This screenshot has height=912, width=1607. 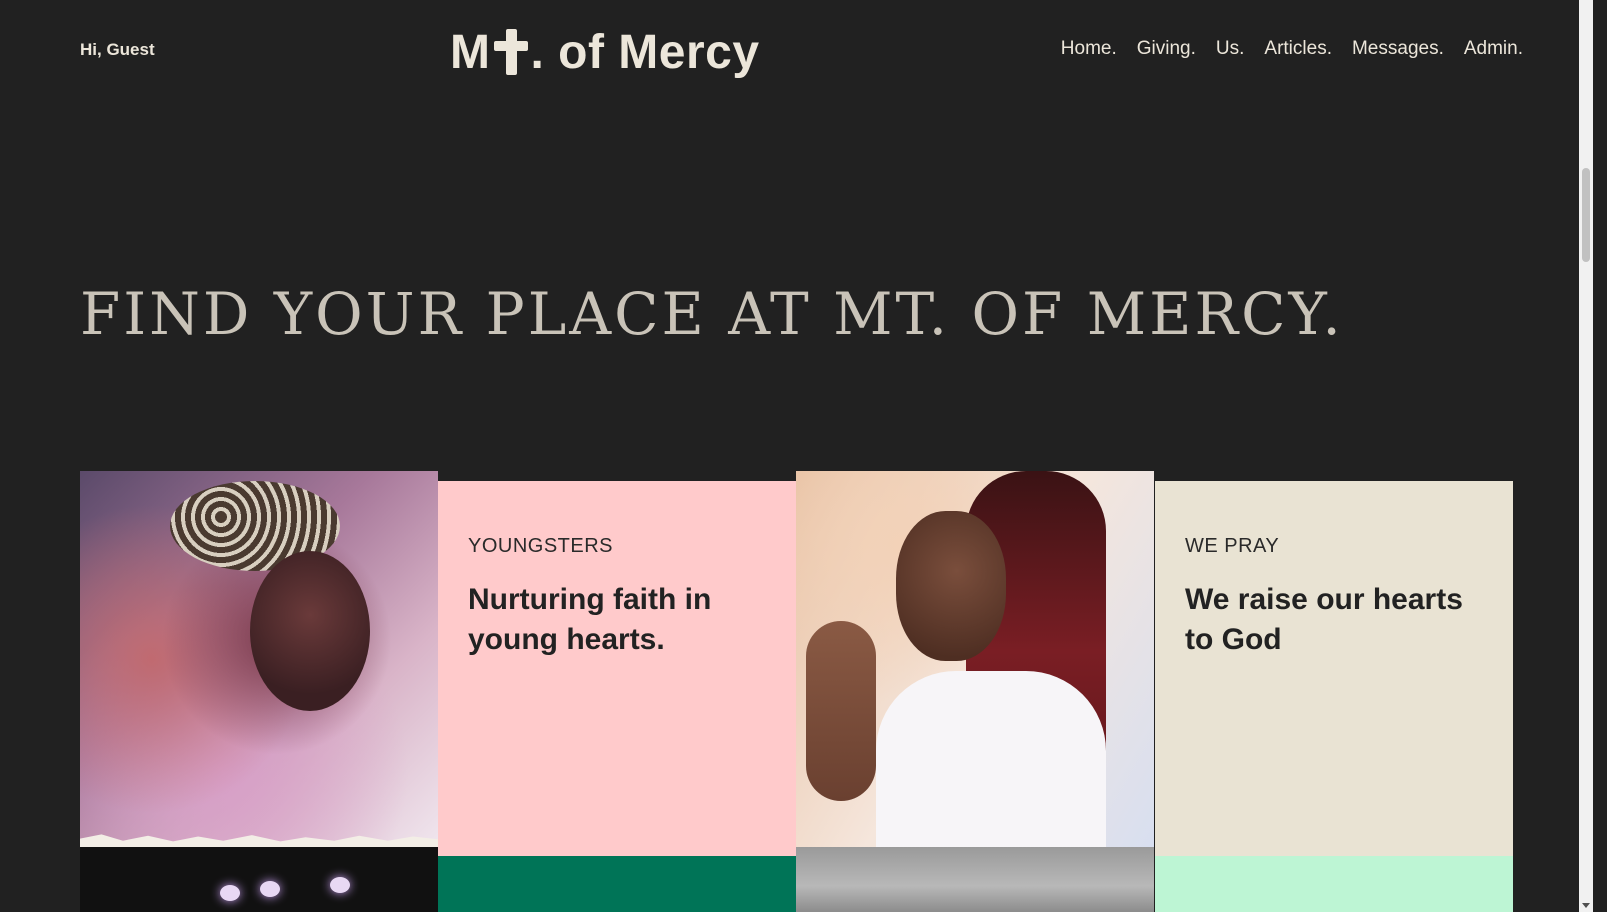 I want to click on nav-admin: Admin., so click(x=1493, y=49).